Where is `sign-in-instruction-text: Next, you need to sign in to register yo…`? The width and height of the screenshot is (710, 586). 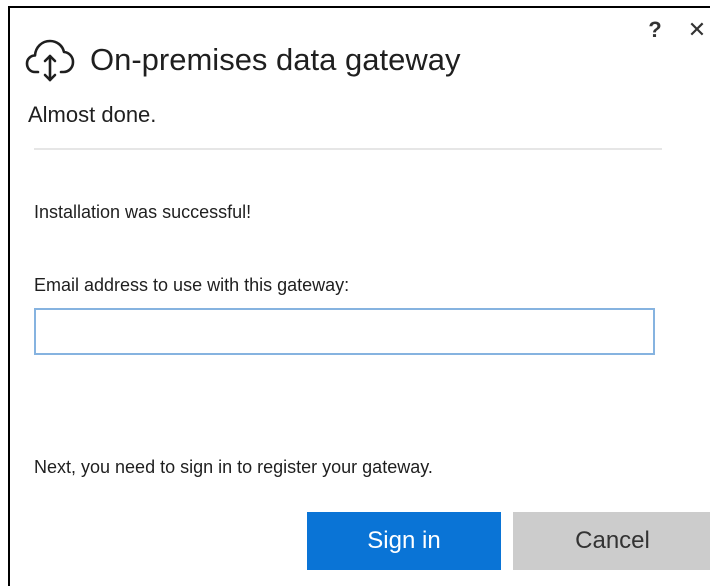 sign-in-instruction-text: Next, you need to sign in to register yo… is located at coordinates (233, 467).